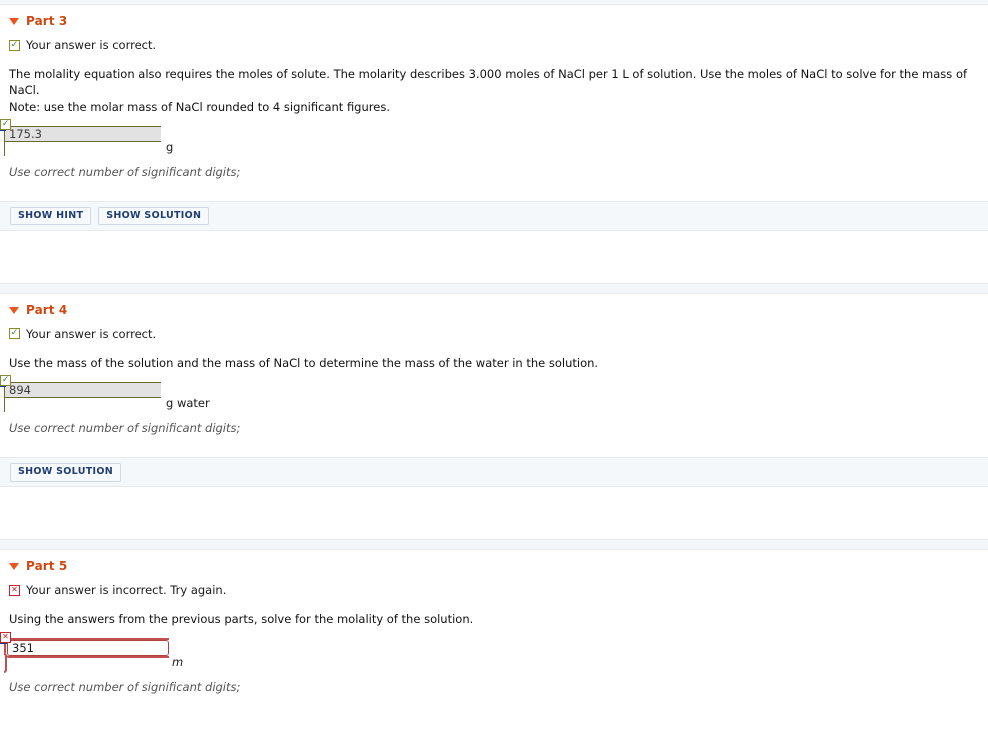  What do you see at coordinates (494, 135) in the screenshot?
I see `part-3-answer-row: ✓ g` at bounding box center [494, 135].